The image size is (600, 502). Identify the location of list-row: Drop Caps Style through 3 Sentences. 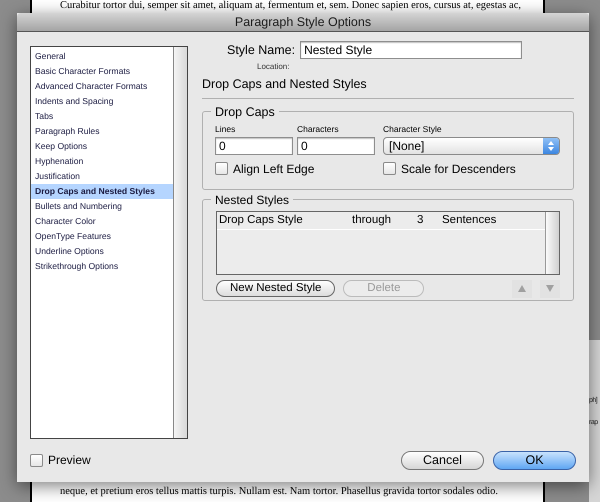
(381, 221).